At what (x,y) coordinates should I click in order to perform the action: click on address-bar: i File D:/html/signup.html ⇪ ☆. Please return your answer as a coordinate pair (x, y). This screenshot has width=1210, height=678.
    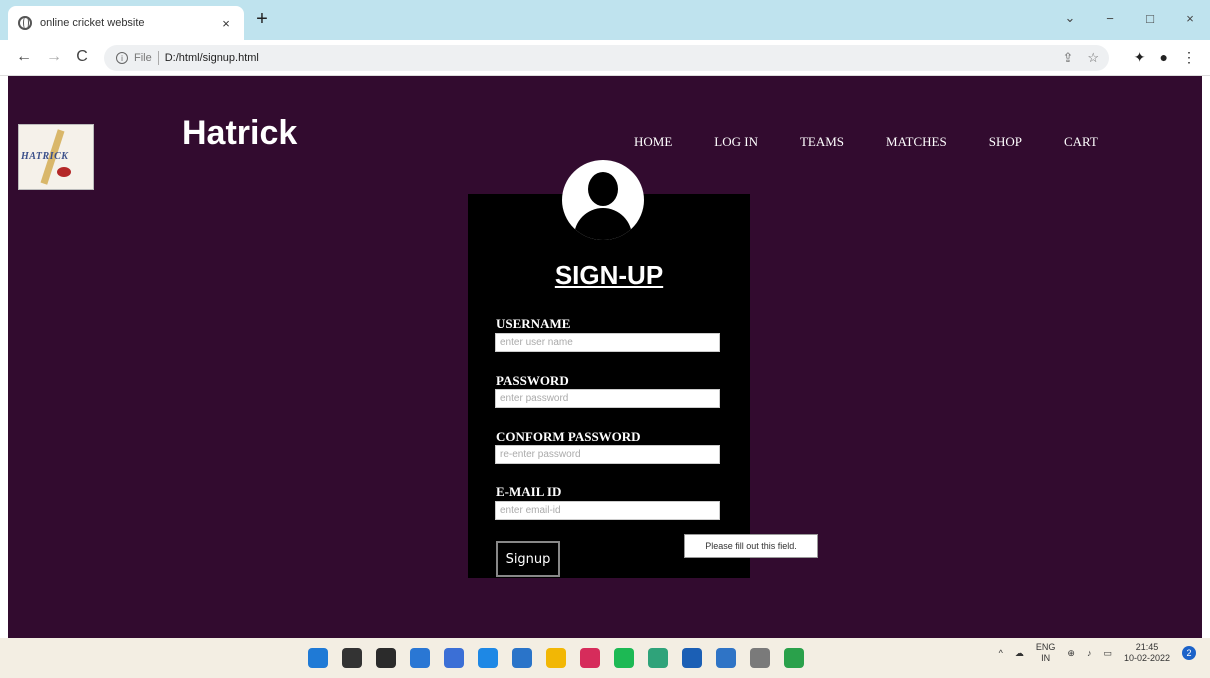
    Looking at the image, I should click on (606, 58).